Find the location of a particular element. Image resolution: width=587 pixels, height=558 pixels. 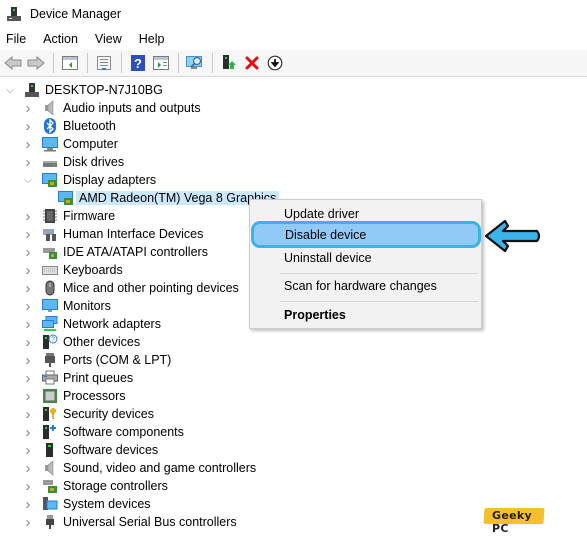

tree-category: › IDE ATA/ATAPI controllers is located at coordinates (115, 252).